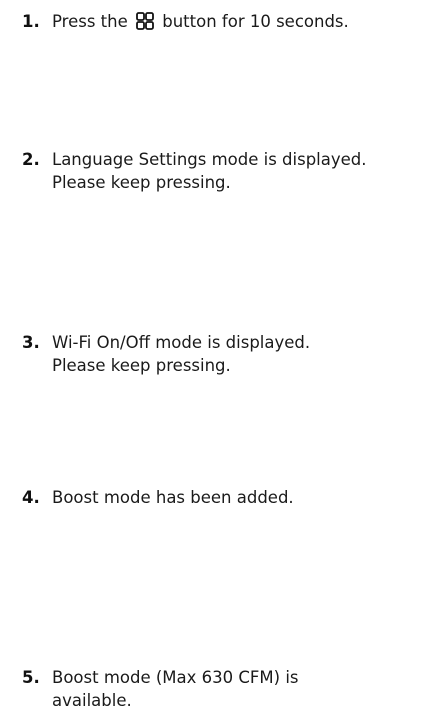  I want to click on step-4: 4. Boost mode has been added., so click(227, 497).